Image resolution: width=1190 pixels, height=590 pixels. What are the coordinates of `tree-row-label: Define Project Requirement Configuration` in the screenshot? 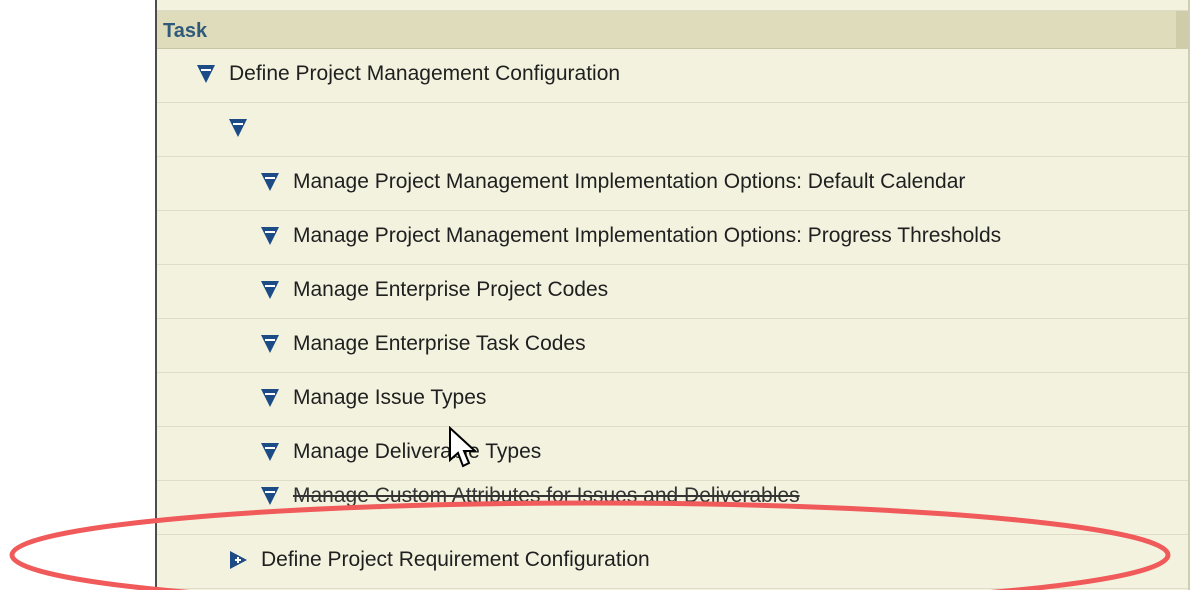 It's located at (455, 559).